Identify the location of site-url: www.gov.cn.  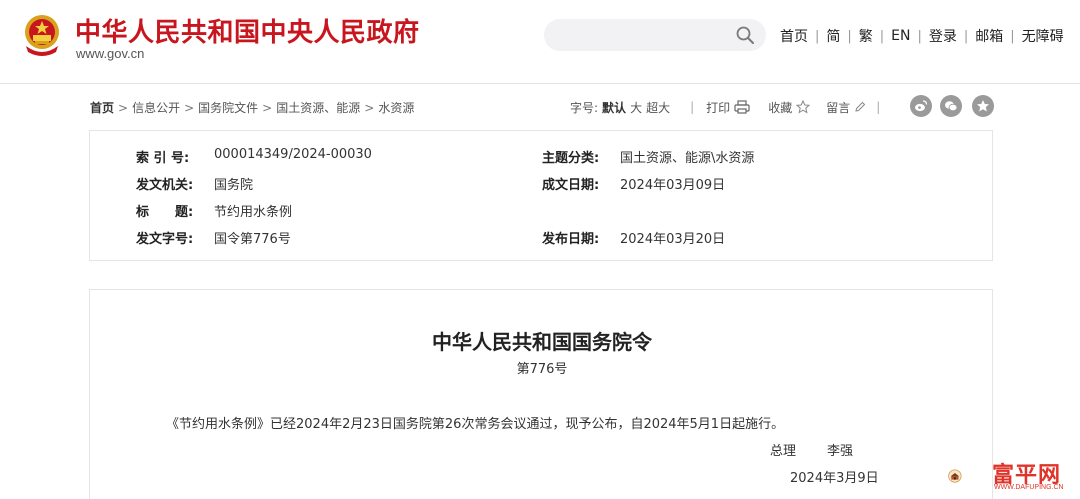
(110, 53).